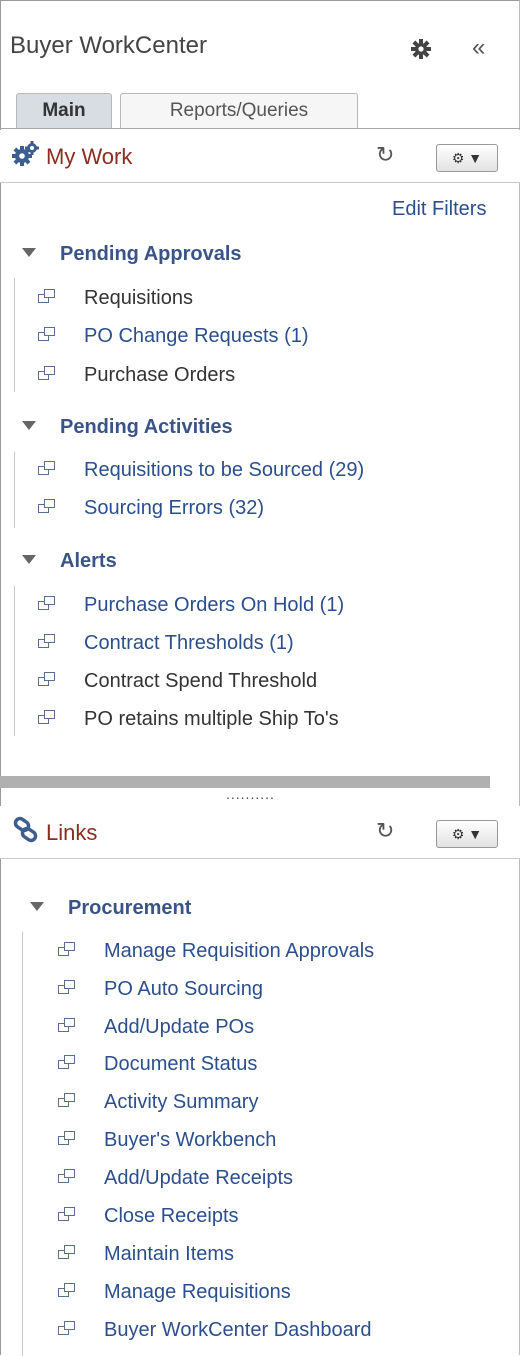 The height and width of the screenshot is (1356, 520). What do you see at coordinates (25, 153) in the screenshot?
I see `my-work-gears-icon` at bounding box center [25, 153].